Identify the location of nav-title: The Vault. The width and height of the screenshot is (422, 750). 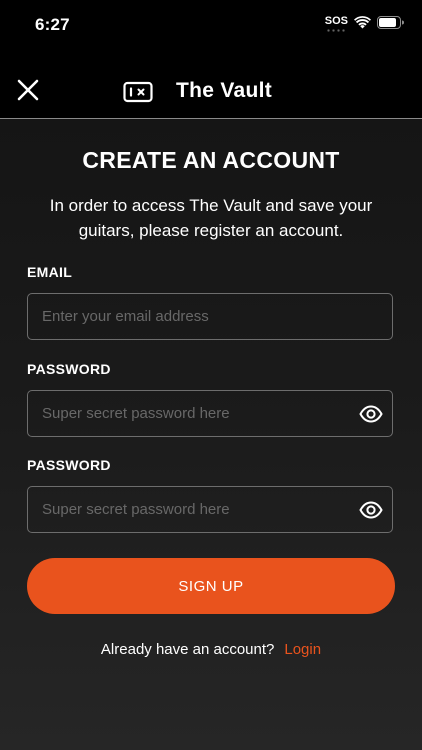
(224, 90).